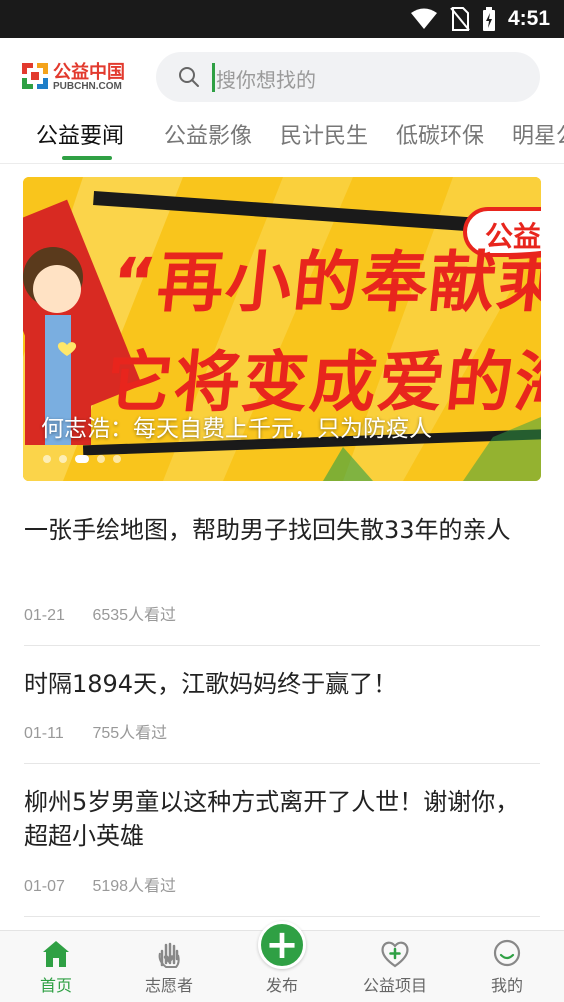 The image size is (564, 1002). What do you see at coordinates (44, 615) in the screenshot?
I see `news-date: 01-21` at bounding box center [44, 615].